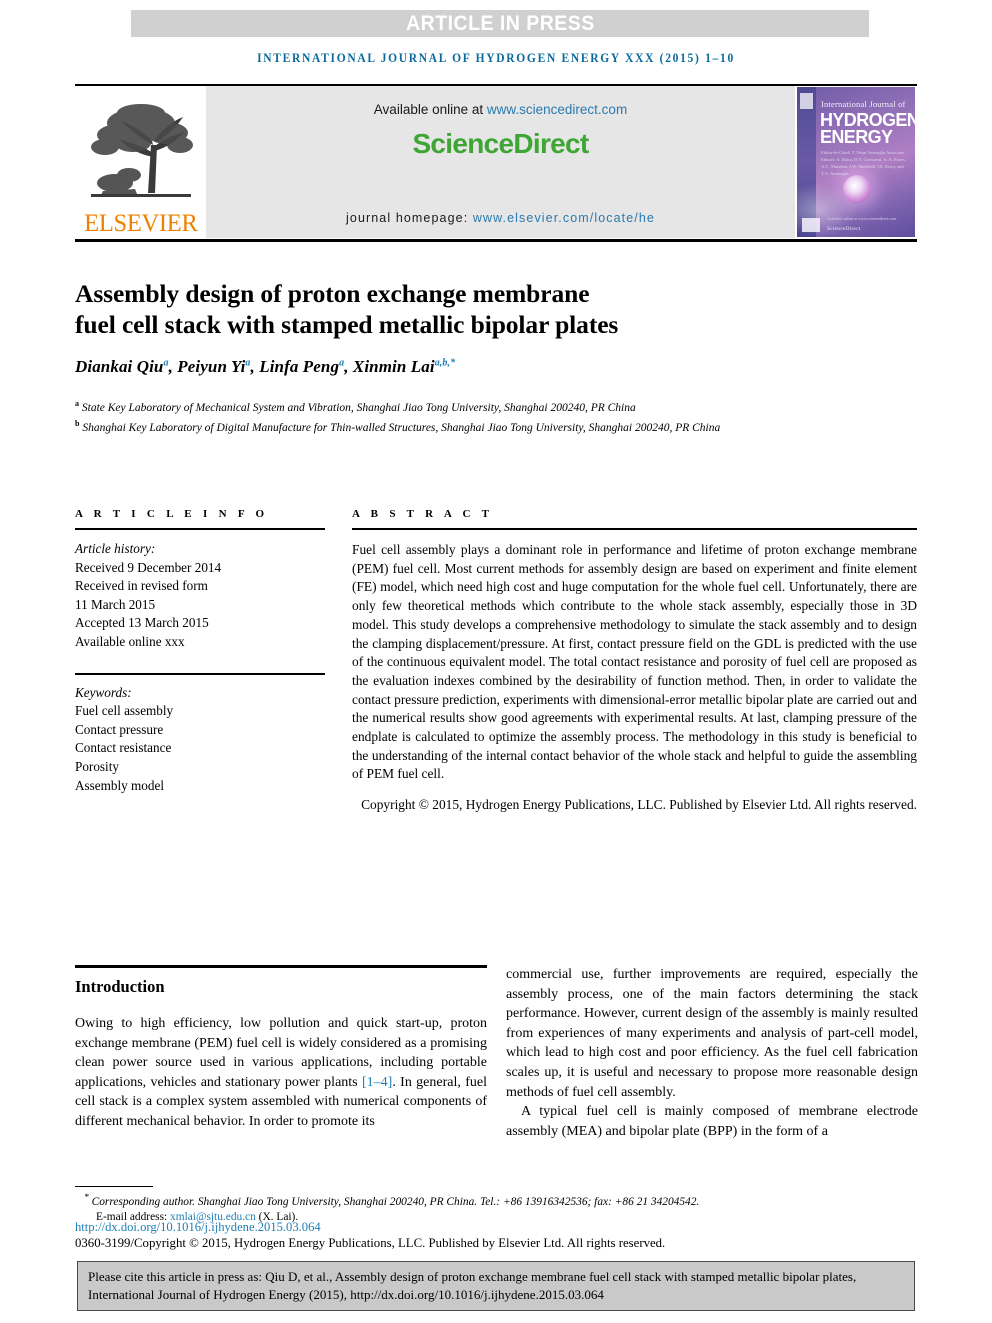 The image size is (992, 1323). What do you see at coordinates (430, 109) in the screenshot?
I see `available-online-prefix: Available online at` at bounding box center [430, 109].